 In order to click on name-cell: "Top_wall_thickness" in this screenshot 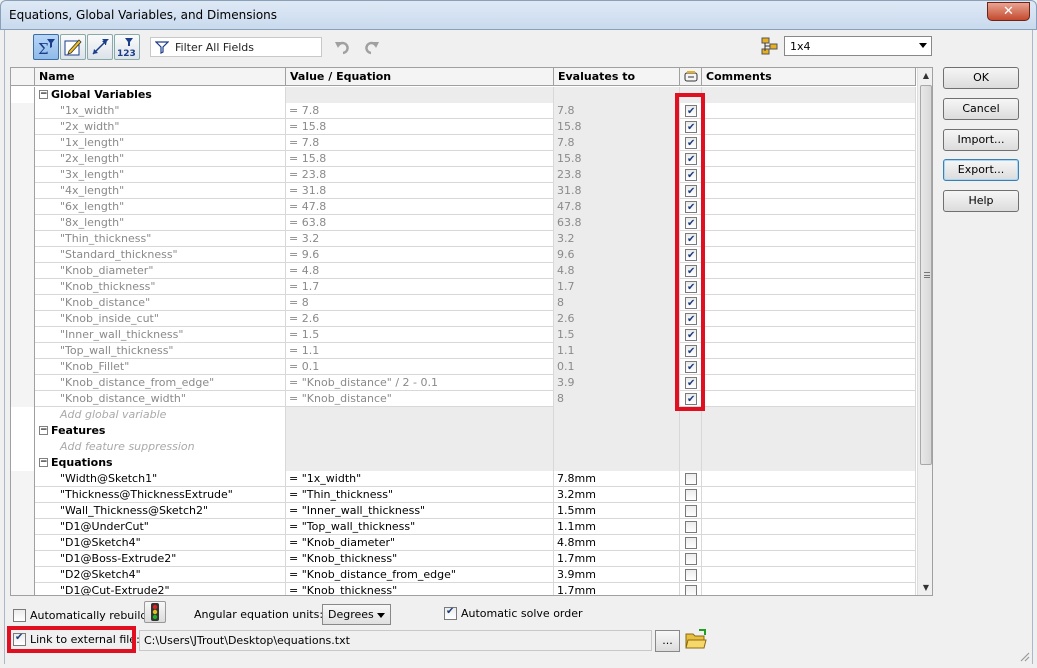, I will do `click(160, 351)`.